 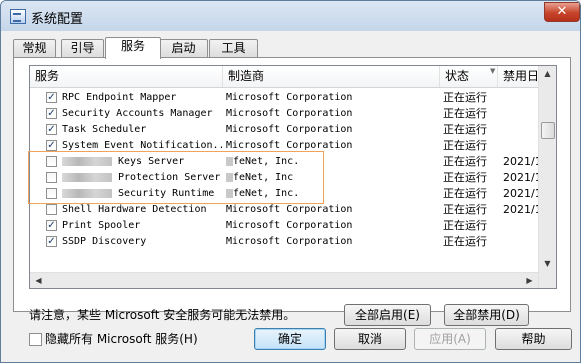 What do you see at coordinates (387, 315) in the screenshot?
I see `enable-all-button: 全部启用(E)` at bounding box center [387, 315].